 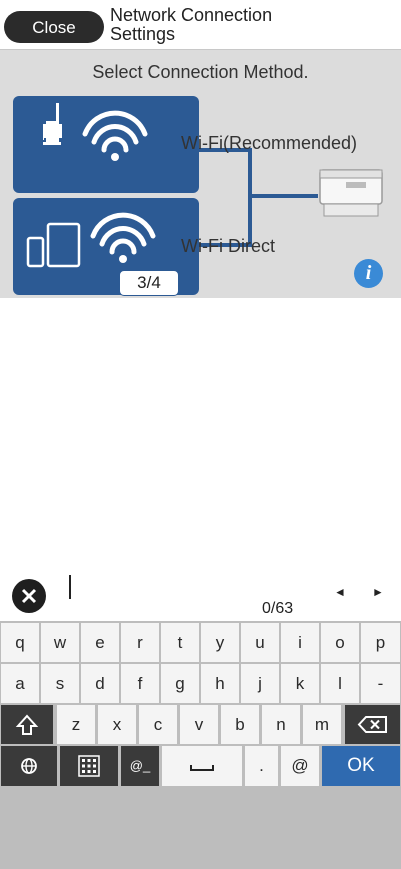 I want to click on key-e: e, so click(x=100, y=642).